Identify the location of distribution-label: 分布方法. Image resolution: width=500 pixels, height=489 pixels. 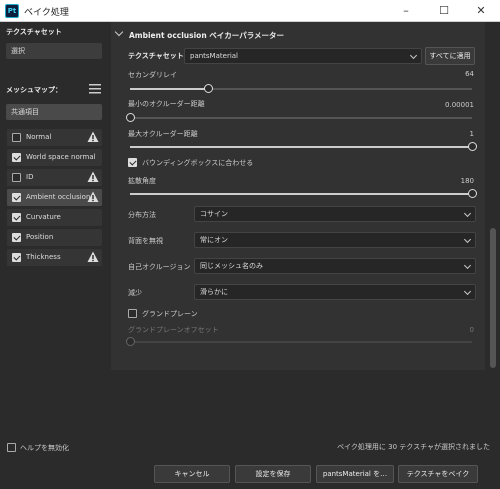
(142, 215).